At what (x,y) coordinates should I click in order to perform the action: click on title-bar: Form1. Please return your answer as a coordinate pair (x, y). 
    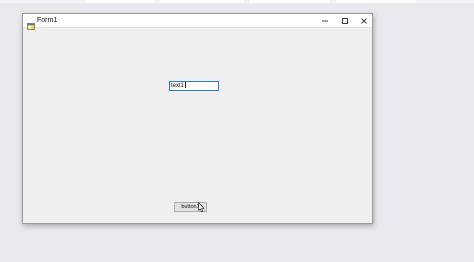
    Looking at the image, I should click on (198, 22).